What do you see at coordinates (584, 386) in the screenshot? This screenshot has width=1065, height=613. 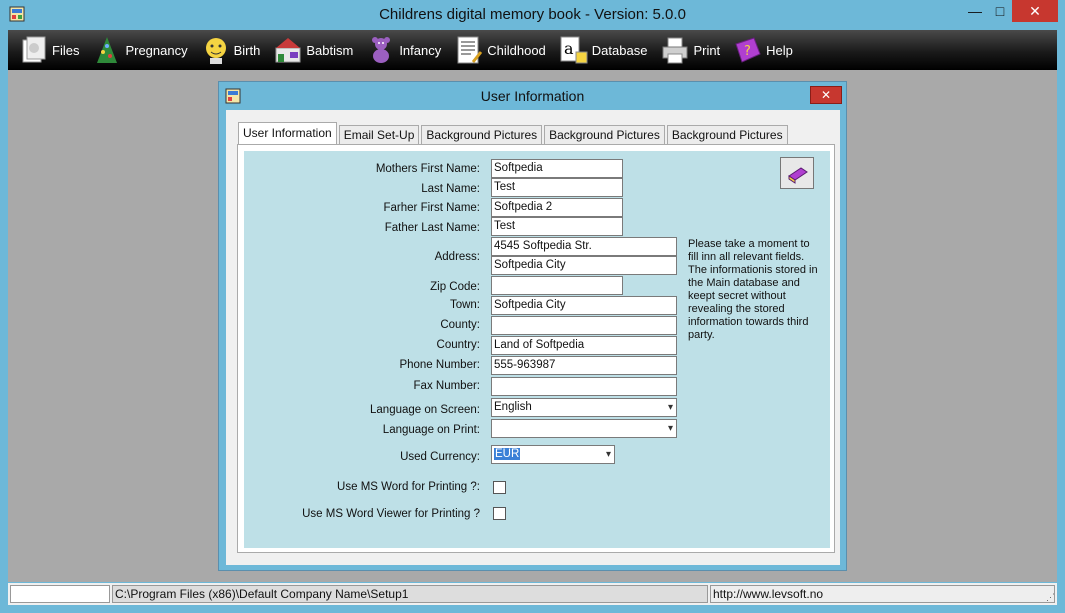 I see `fax-number-input` at bounding box center [584, 386].